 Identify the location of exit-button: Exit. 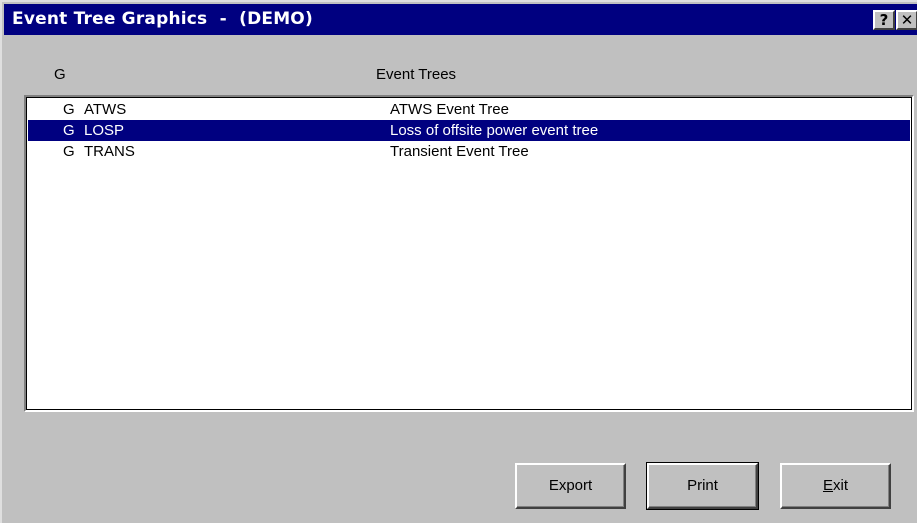
(835, 486).